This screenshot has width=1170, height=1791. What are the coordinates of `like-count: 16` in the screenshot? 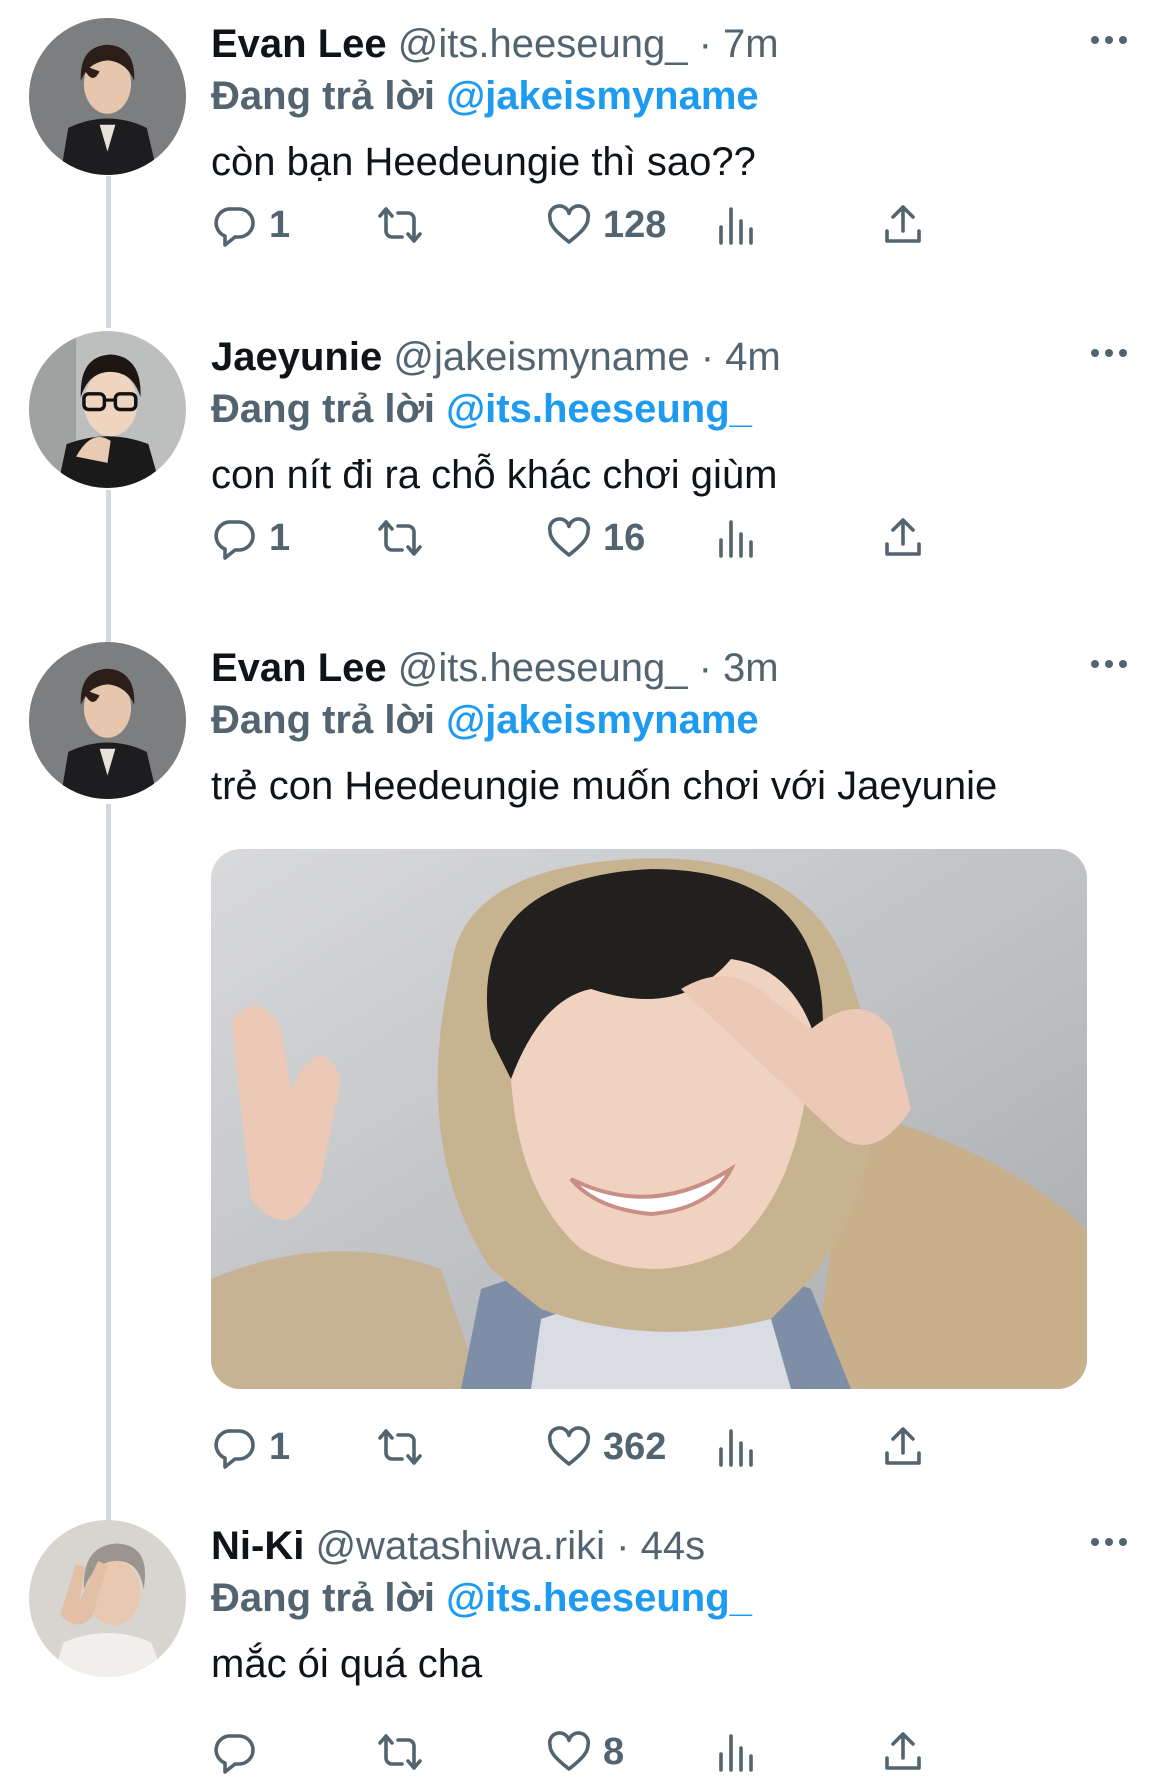 It's located at (624, 538).